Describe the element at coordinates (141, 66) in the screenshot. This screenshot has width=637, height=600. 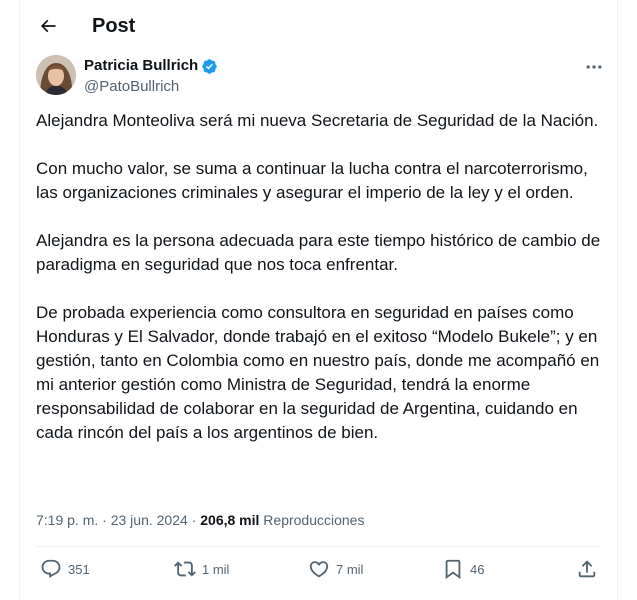
I see `author-name: Patricia Bullrich` at that location.